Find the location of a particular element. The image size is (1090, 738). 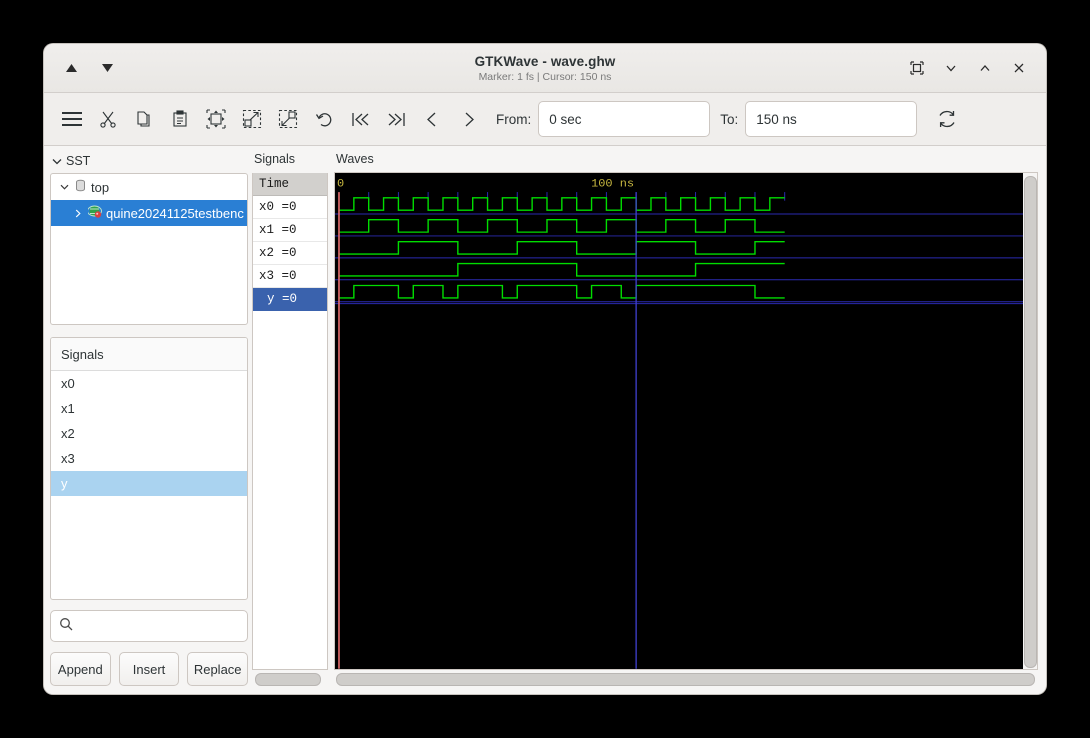

paste-icon is located at coordinates (180, 119).